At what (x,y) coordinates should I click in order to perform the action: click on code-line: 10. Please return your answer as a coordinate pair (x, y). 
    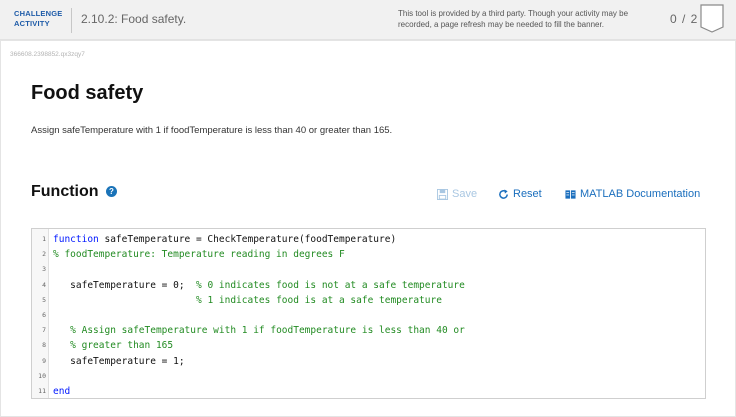
    Looking at the image, I should click on (368, 376).